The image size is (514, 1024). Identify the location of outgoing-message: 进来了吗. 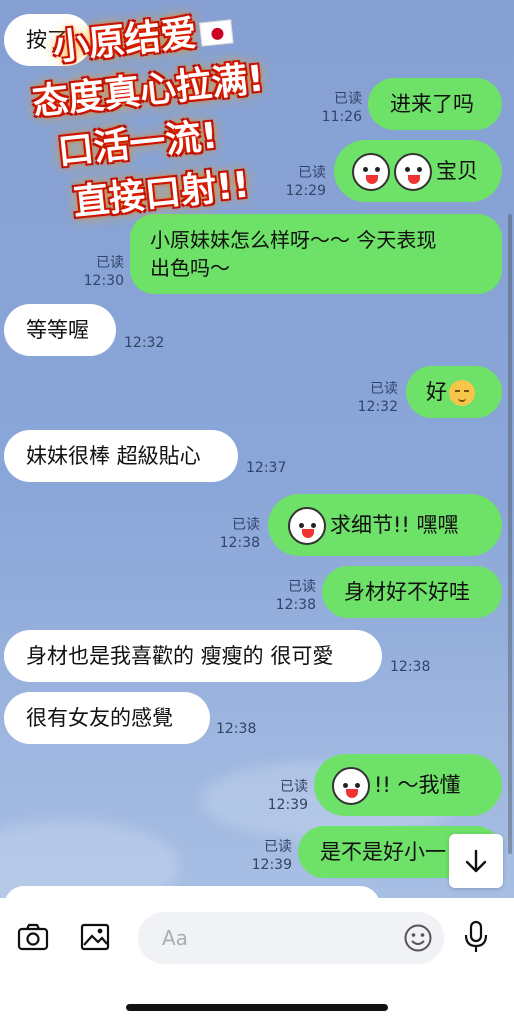
(435, 104).